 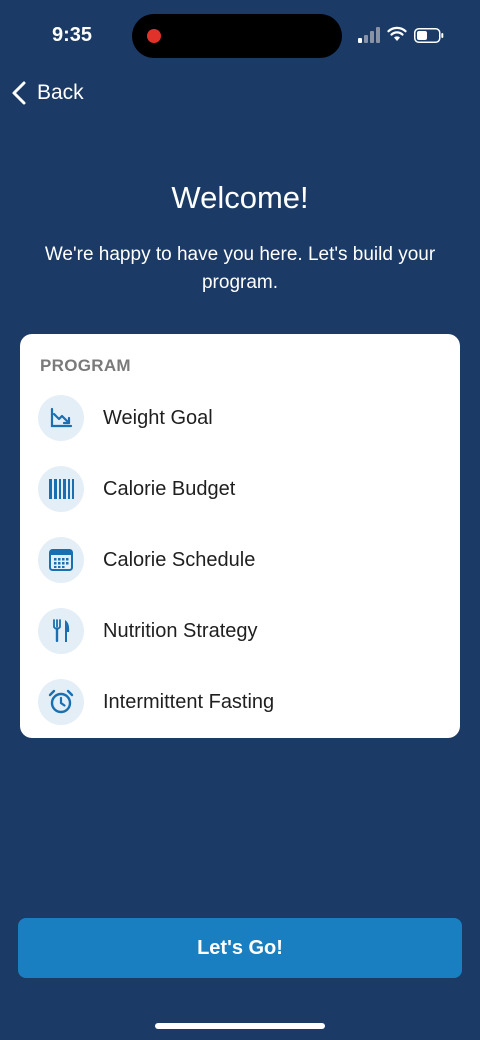 I want to click on program-item-label: Intermittent Fasting, so click(x=189, y=701).